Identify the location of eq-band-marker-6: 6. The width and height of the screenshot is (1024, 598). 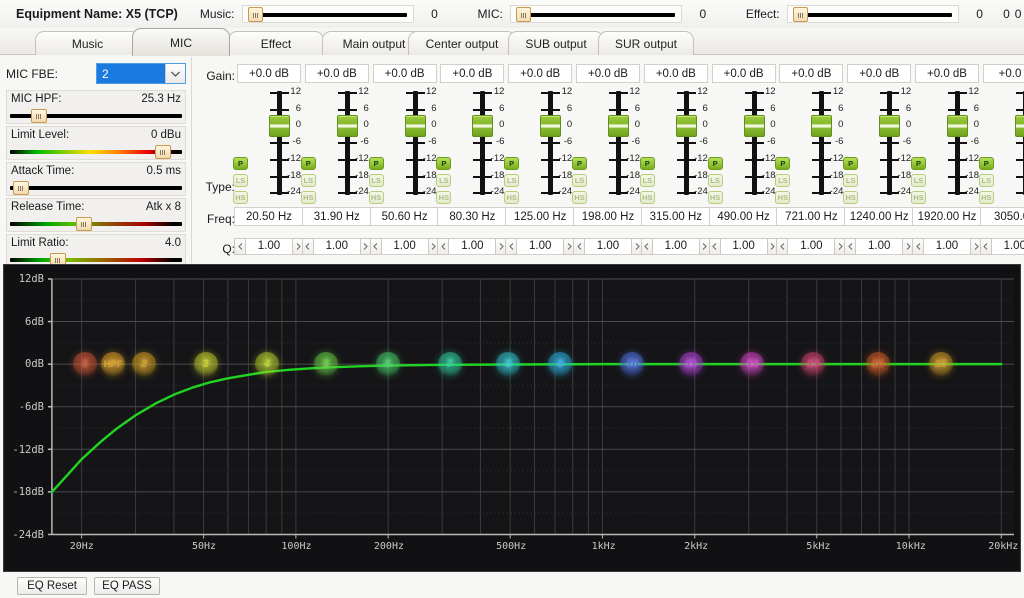
(387, 364).